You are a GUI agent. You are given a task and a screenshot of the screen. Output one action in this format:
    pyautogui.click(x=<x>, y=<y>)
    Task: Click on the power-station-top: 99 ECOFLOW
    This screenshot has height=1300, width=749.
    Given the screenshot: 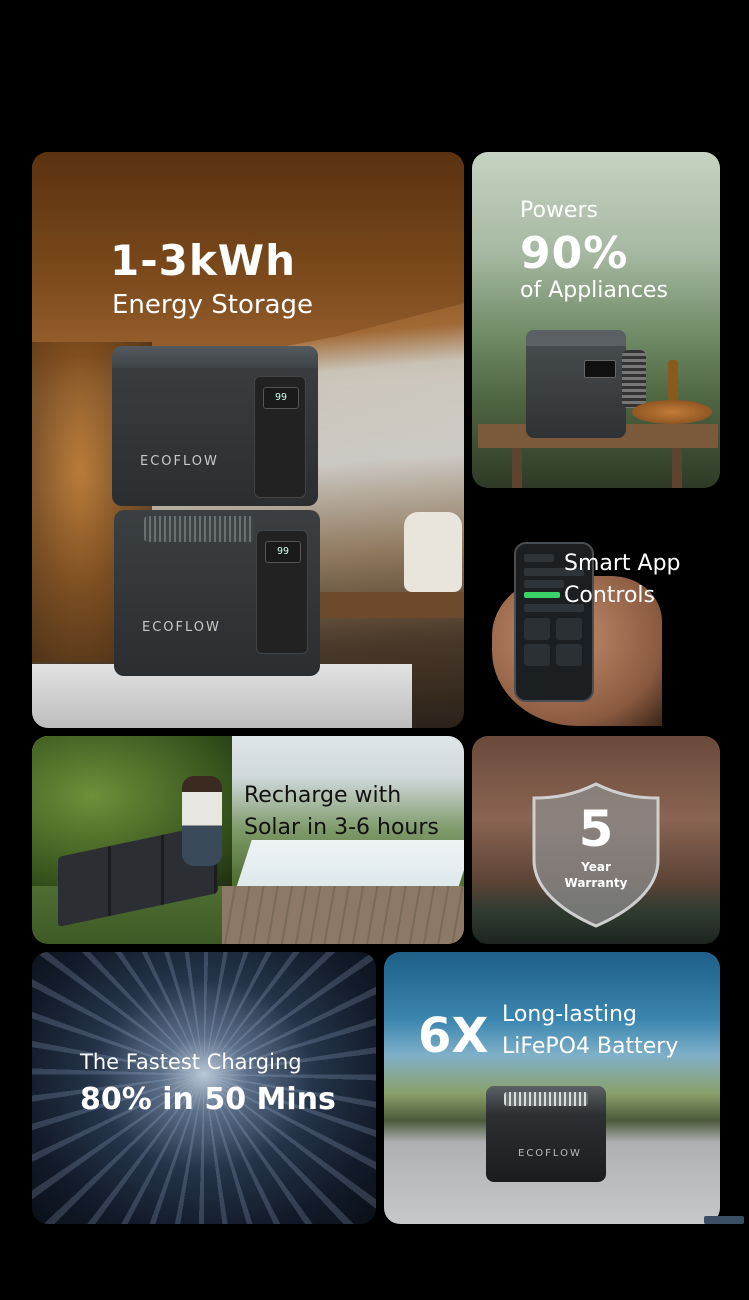 What is the action you would take?
    pyautogui.click(x=215, y=426)
    